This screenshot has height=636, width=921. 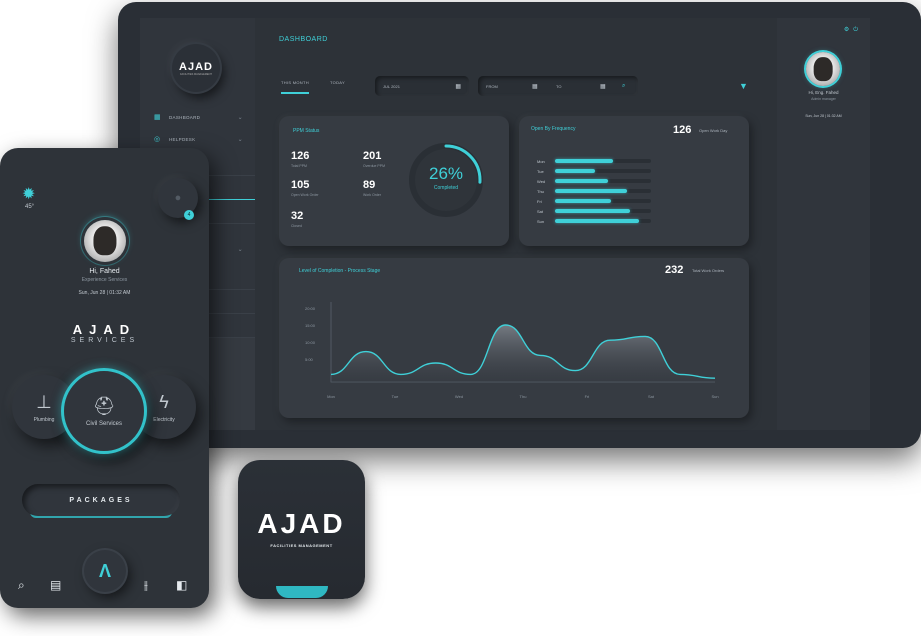 What do you see at coordinates (297, 216) in the screenshot?
I see `stat-value: 32` at bounding box center [297, 216].